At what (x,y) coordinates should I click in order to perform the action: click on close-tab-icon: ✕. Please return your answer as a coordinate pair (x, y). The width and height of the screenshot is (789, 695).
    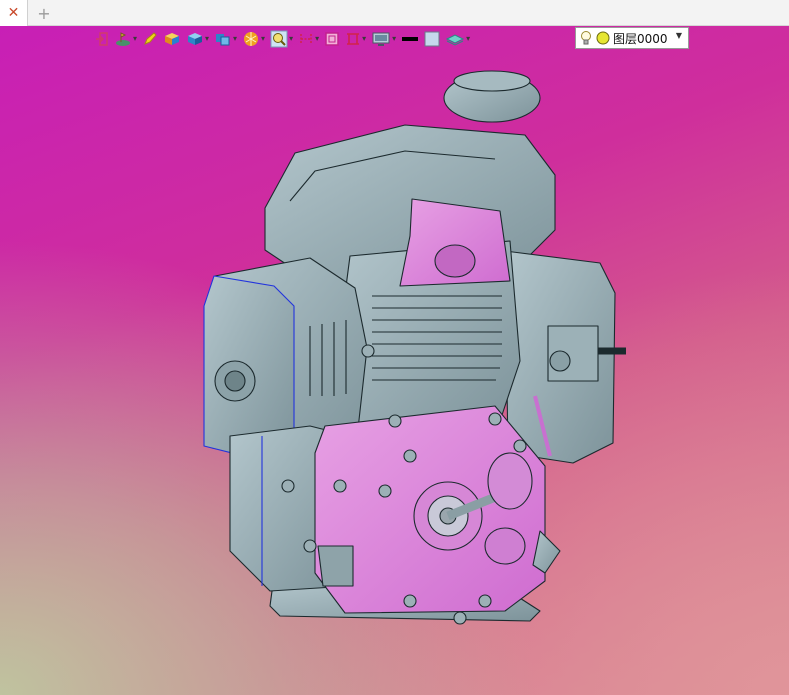
    Looking at the image, I should click on (14, 13).